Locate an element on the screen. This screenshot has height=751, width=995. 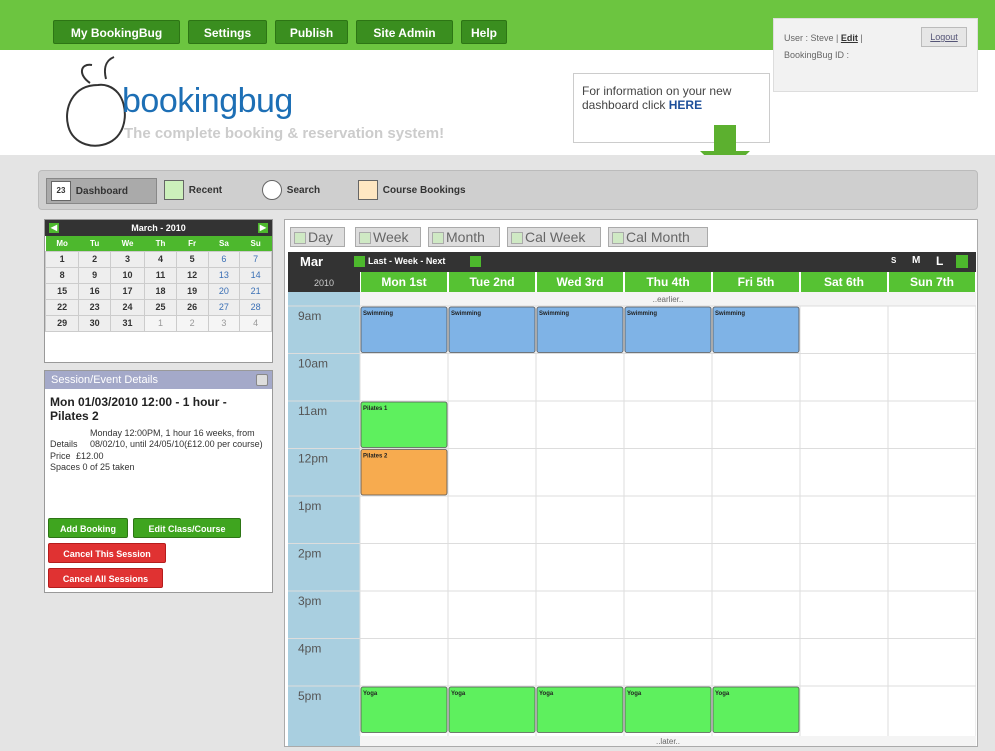
edit-user-link: Edit is located at coordinates (849, 38).